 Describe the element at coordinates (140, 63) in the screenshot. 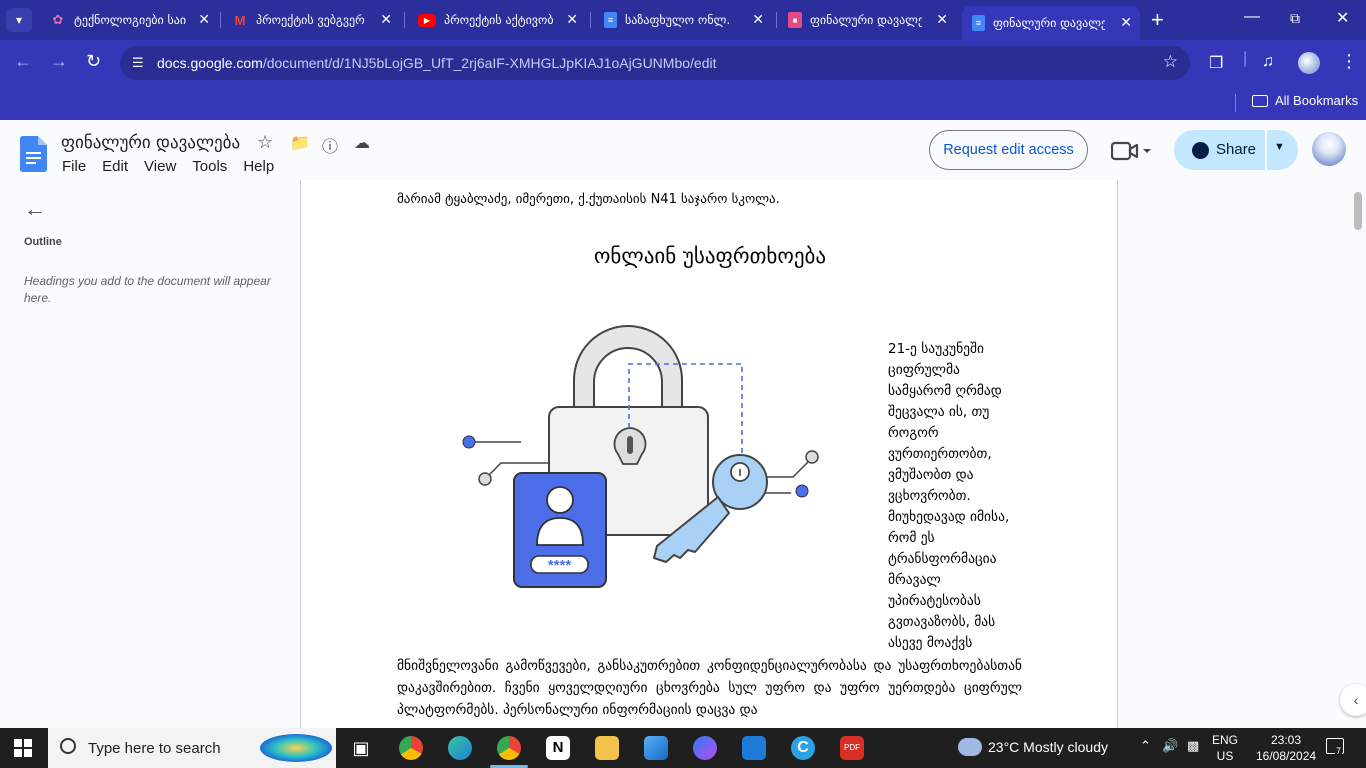

I see `site-info-icon: ☰` at that location.